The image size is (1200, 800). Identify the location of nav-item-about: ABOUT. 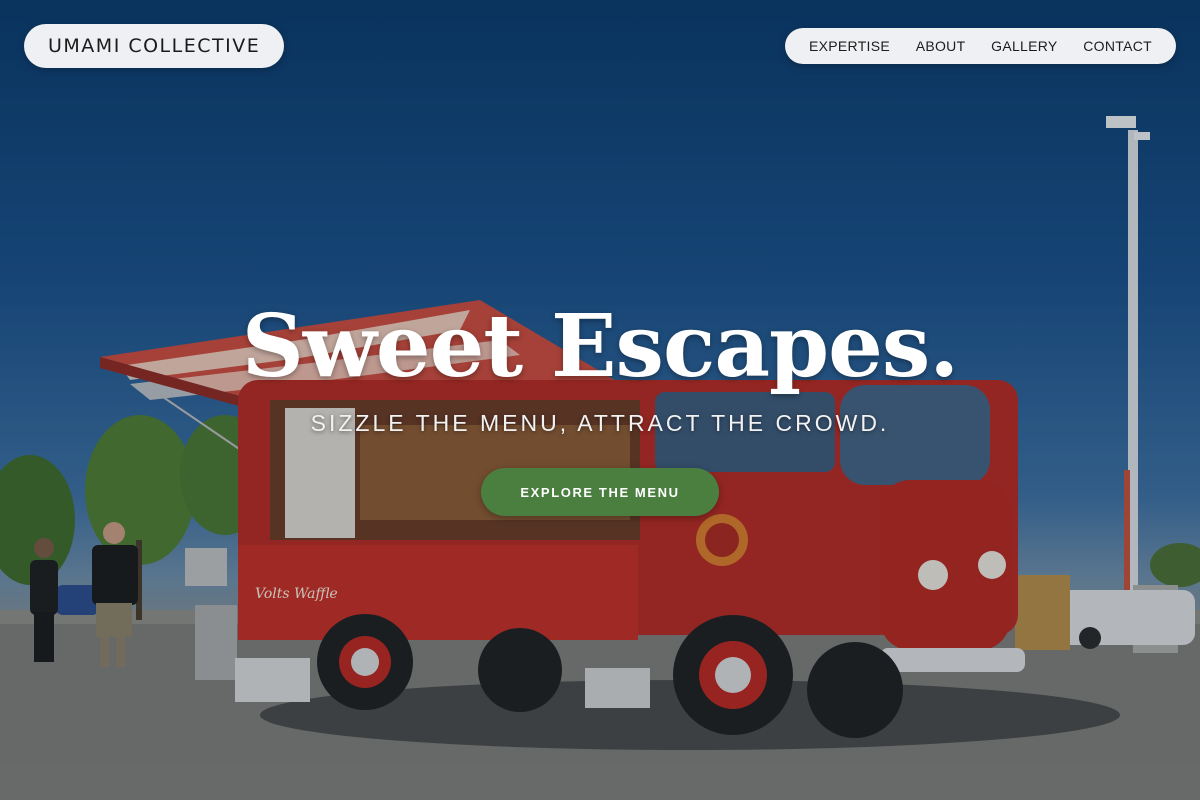
(941, 46).